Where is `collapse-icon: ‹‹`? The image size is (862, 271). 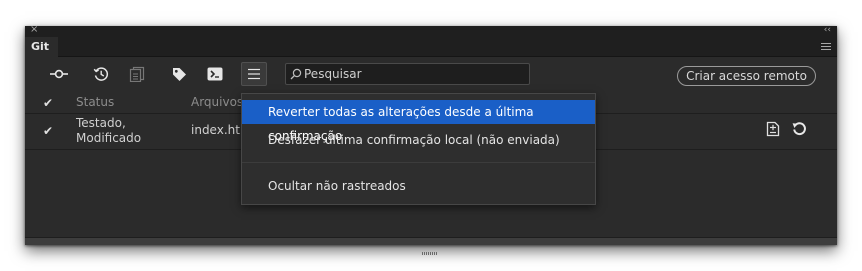
collapse-icon: ‹‹ is located at coordinates (827, 30).